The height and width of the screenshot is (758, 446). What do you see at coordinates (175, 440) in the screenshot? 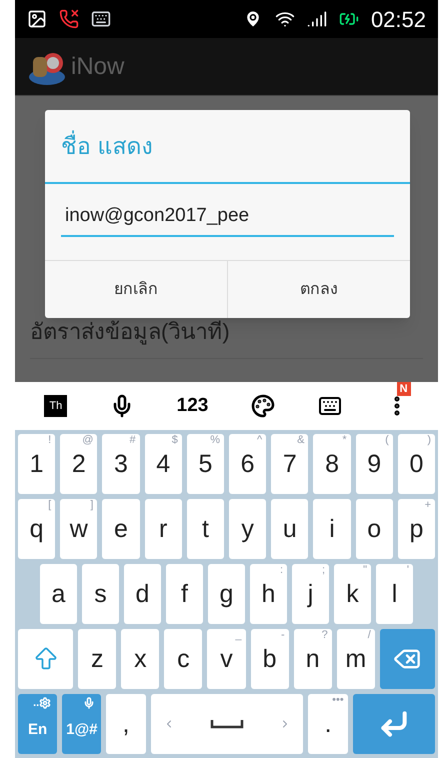
I see `key-hint: $` at bounding box center [175, 440].